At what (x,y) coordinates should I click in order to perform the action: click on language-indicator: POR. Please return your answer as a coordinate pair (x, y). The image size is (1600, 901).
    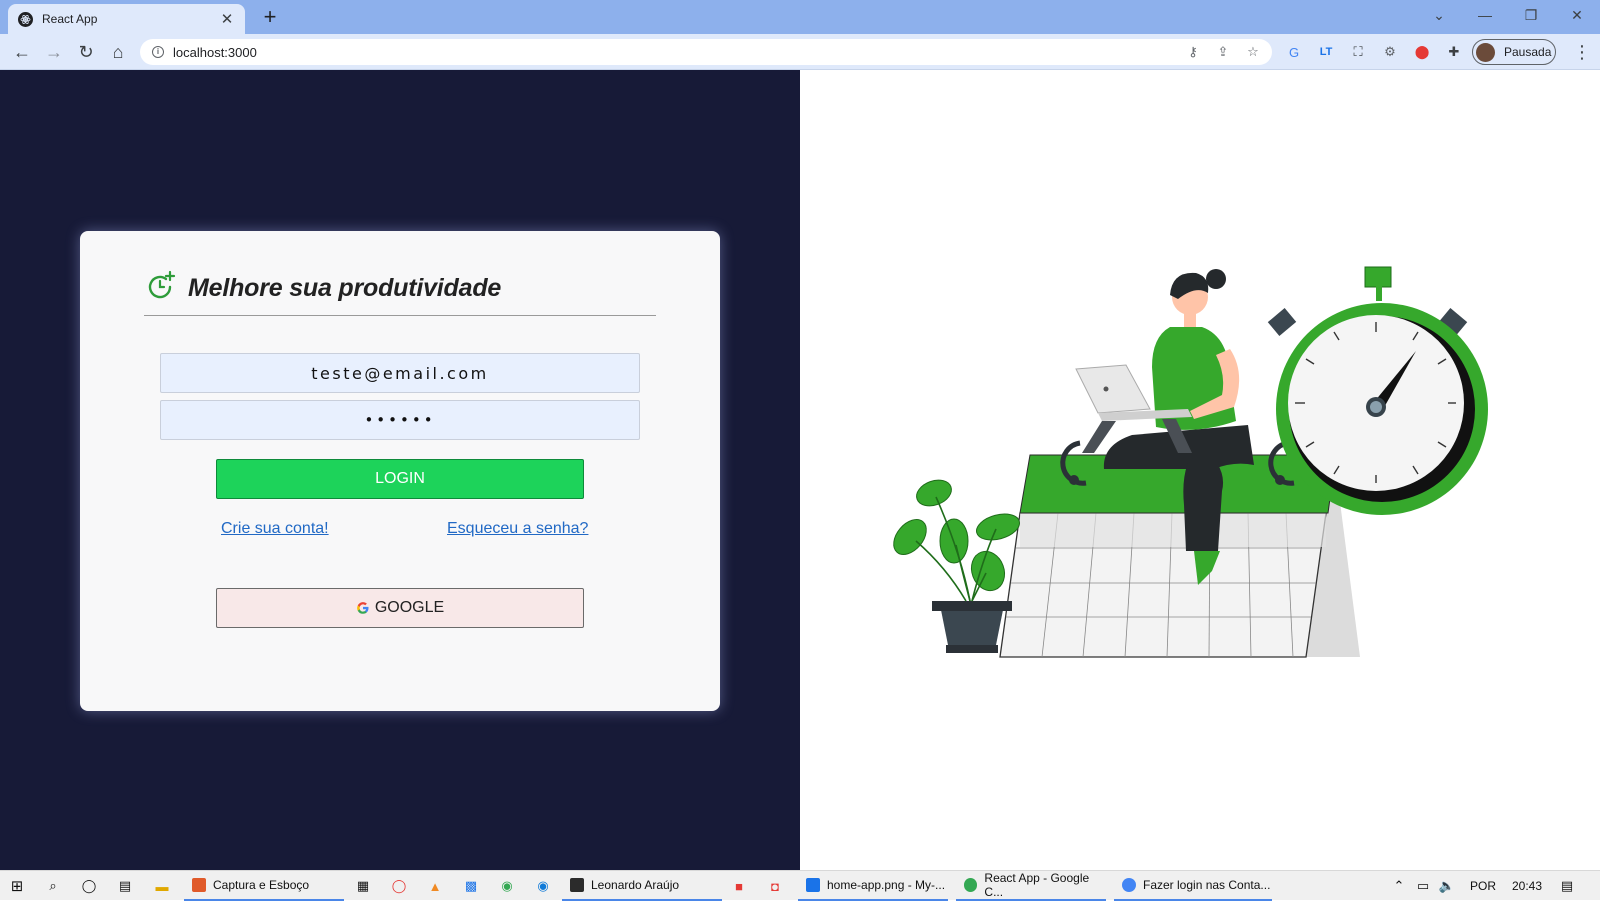
    Looking at the image, I should click on (1483, 886).